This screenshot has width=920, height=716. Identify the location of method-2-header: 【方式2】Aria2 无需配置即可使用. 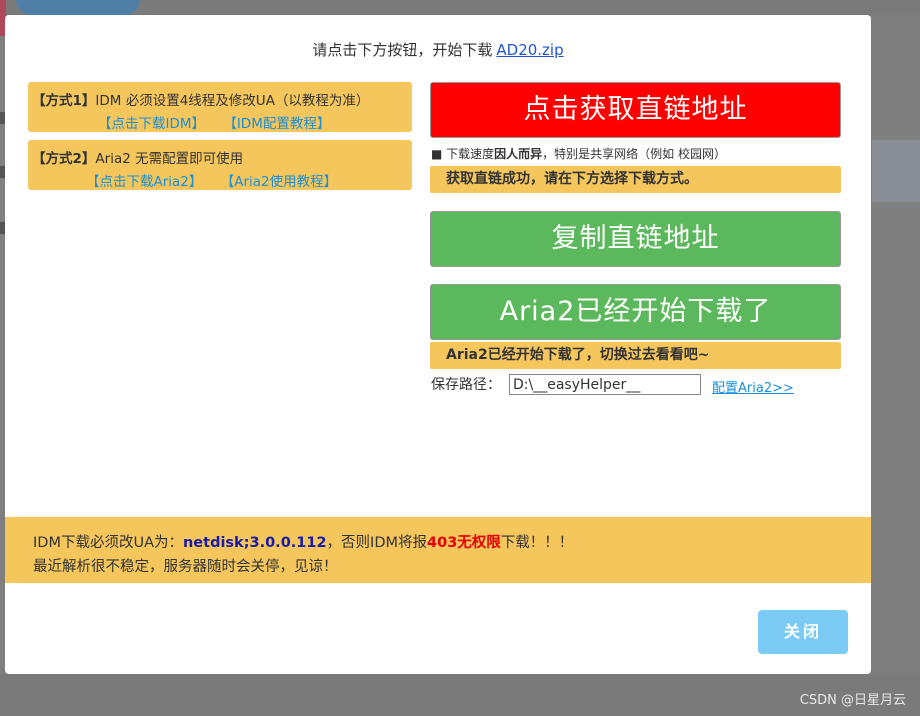
(137, 157).